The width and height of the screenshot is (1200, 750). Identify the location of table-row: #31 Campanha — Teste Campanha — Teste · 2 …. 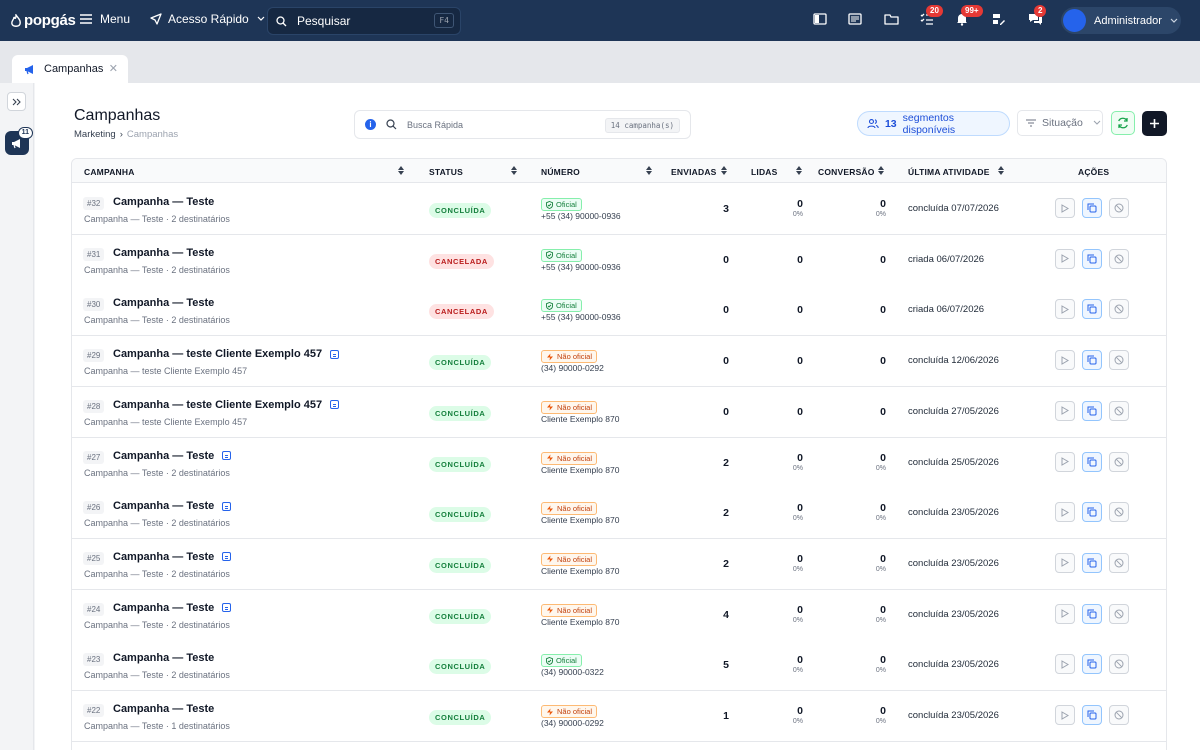
(619, 260).